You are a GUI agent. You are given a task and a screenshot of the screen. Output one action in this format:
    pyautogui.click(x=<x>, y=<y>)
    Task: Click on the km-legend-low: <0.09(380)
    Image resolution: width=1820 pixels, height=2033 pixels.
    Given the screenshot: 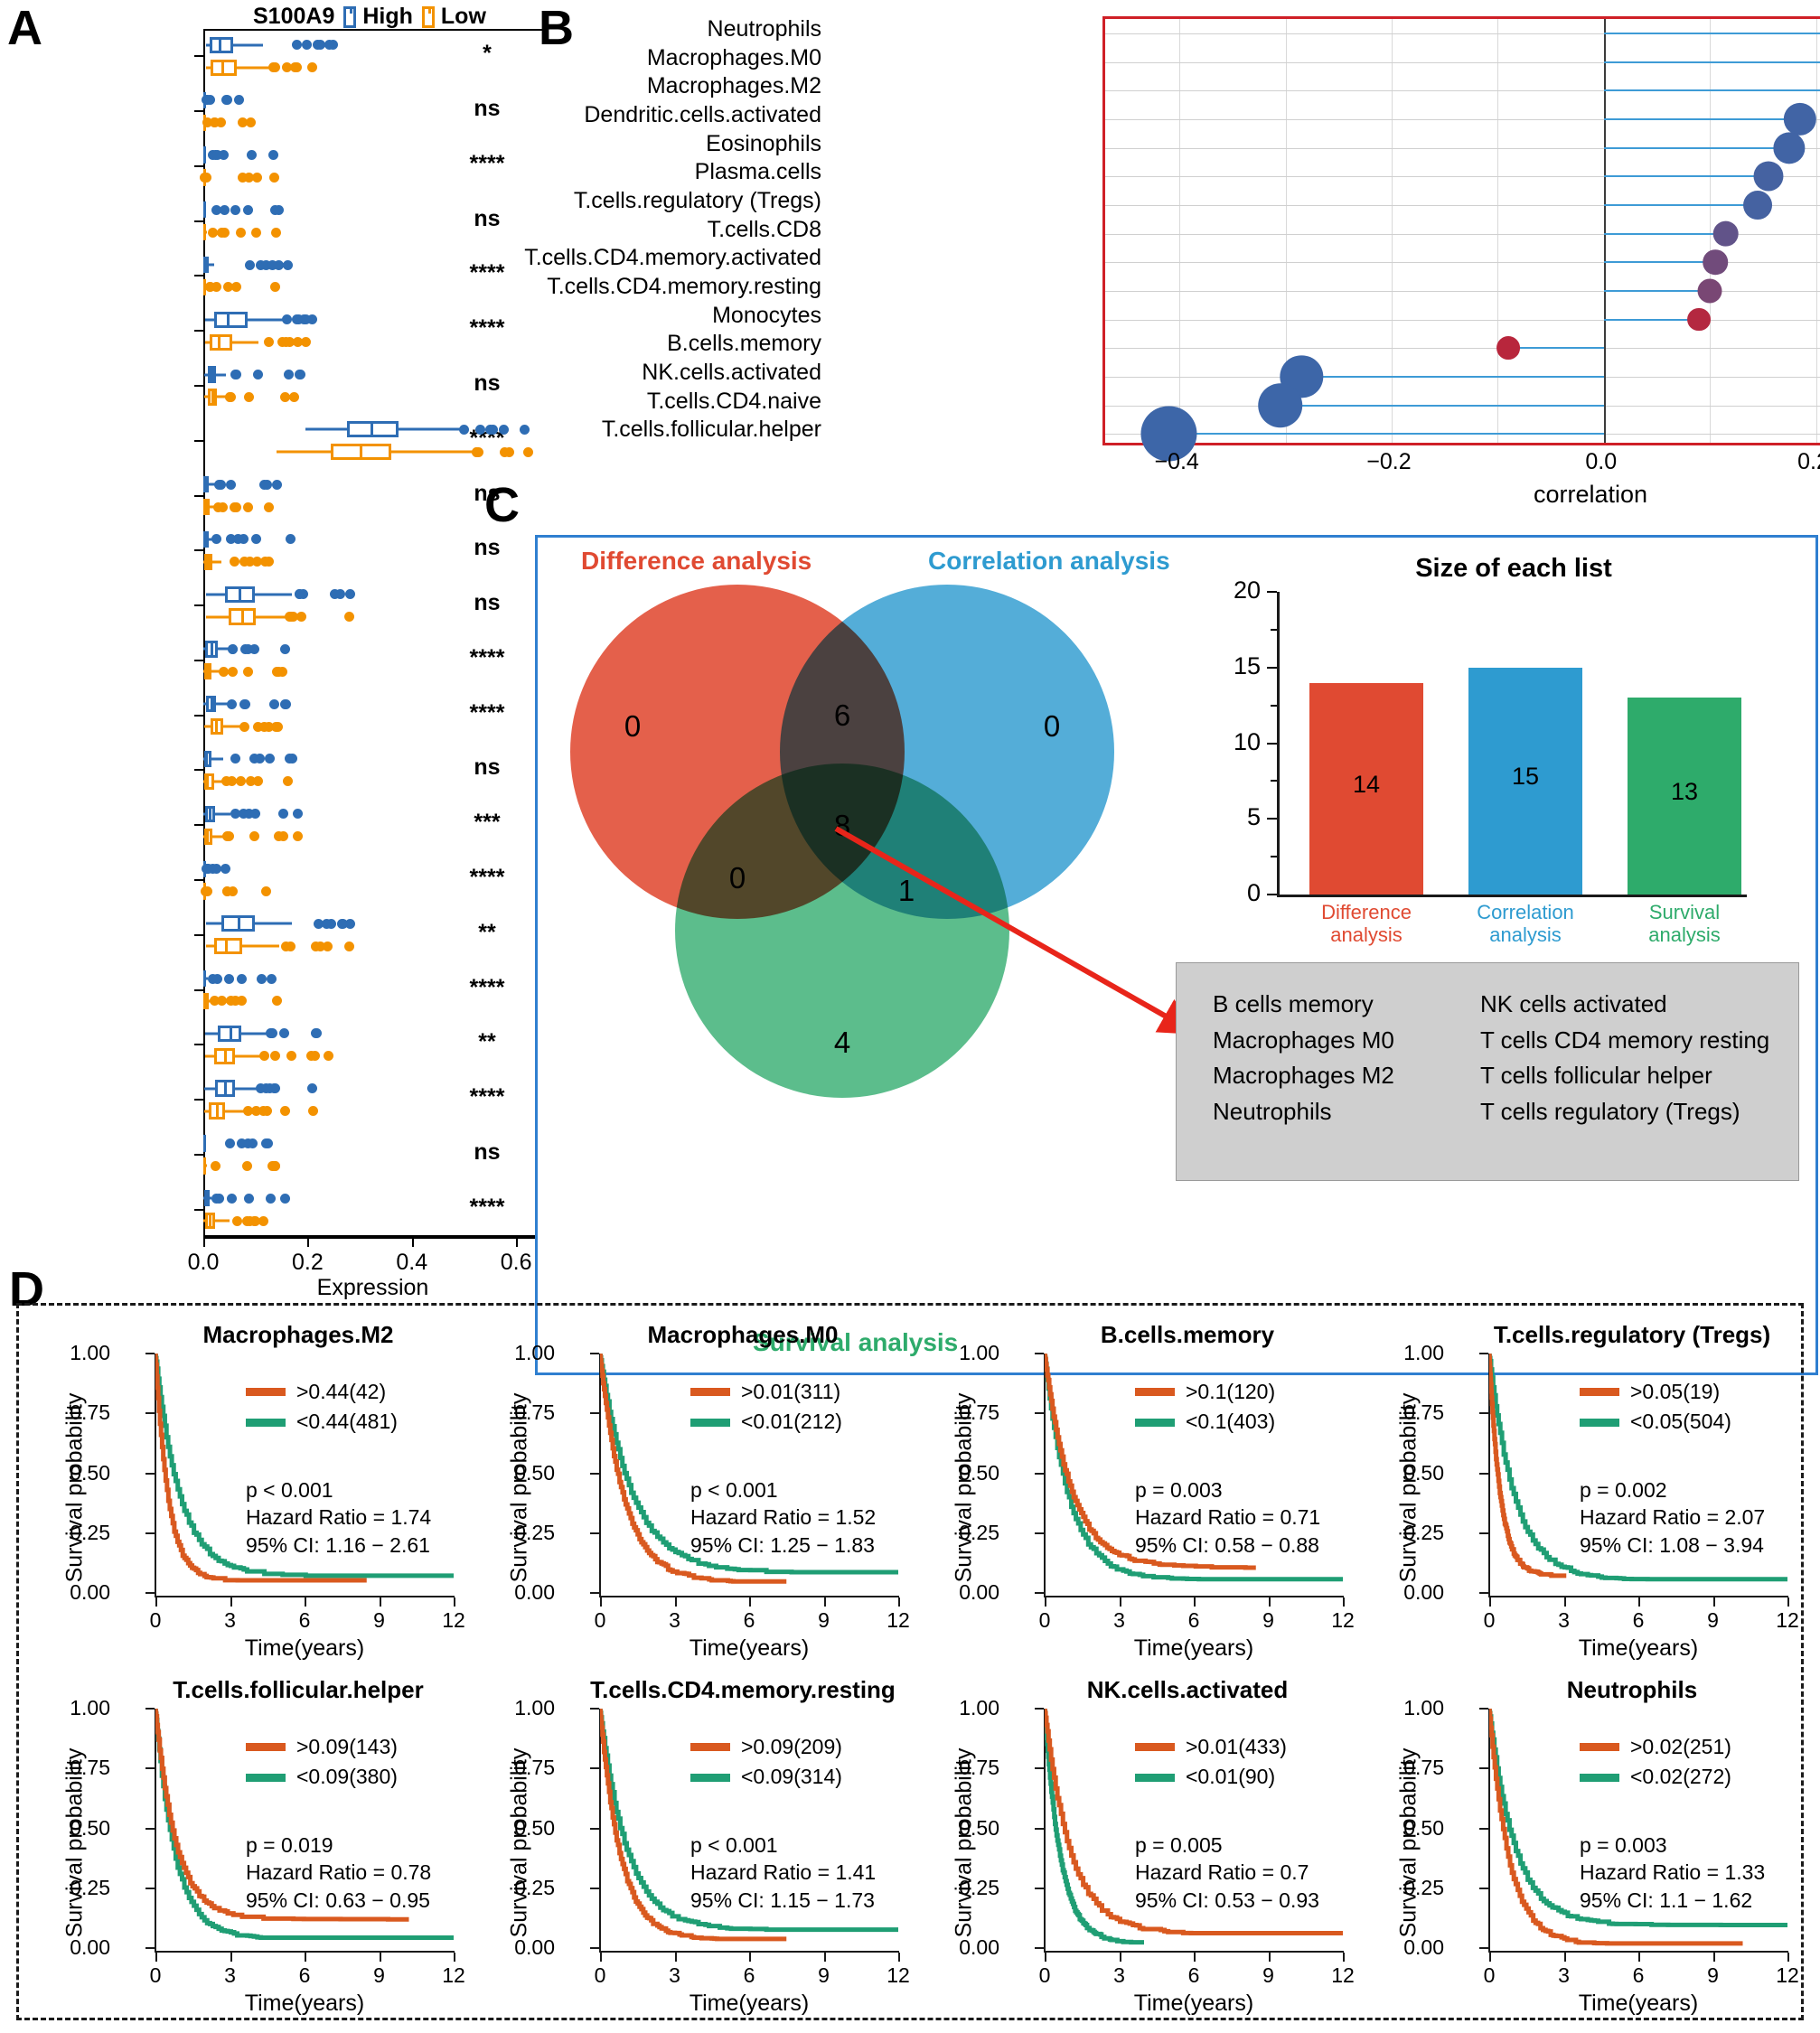 What is the action you would take?
    pyautogui.click(x=322, y=1777)
    